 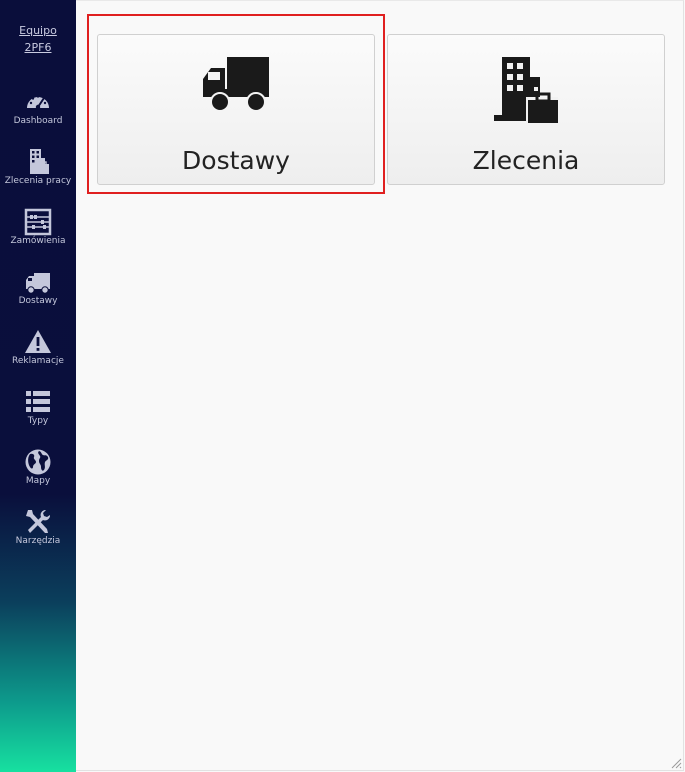 I want to click on sidebar-item-label: Zlecenia pracy, so click(x=38, y=181).